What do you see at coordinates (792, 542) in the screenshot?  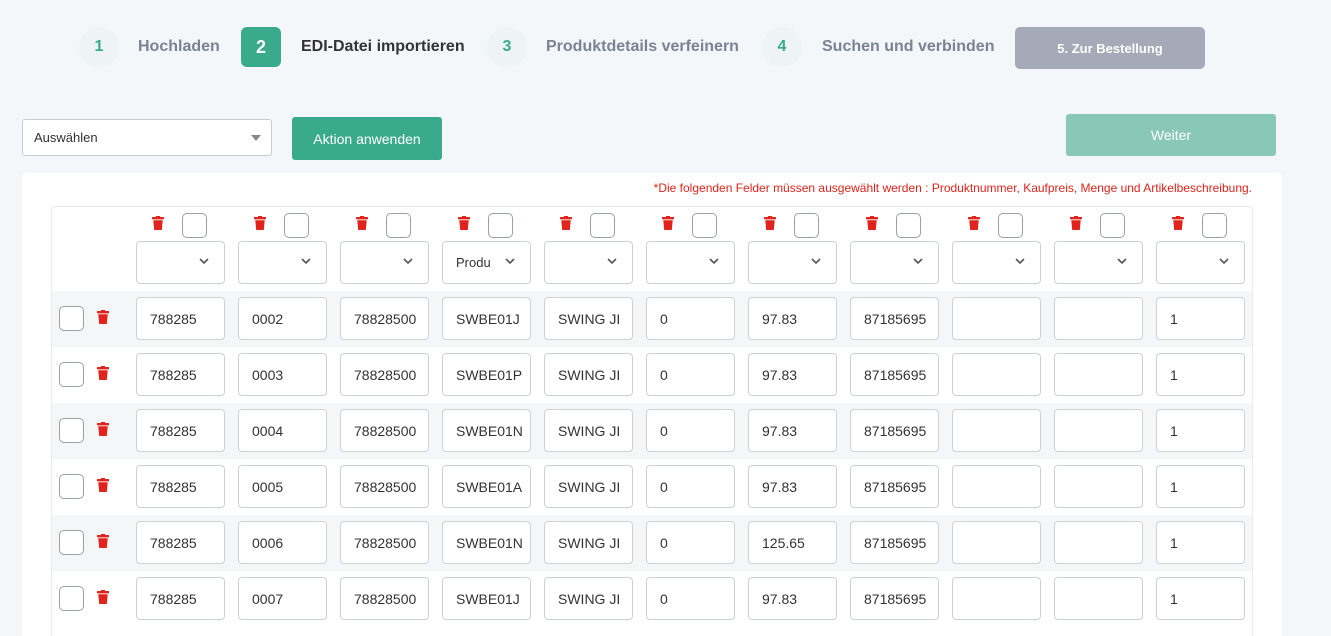 I see `table-cell-input: 125.65` at bounding box center [792, 542].